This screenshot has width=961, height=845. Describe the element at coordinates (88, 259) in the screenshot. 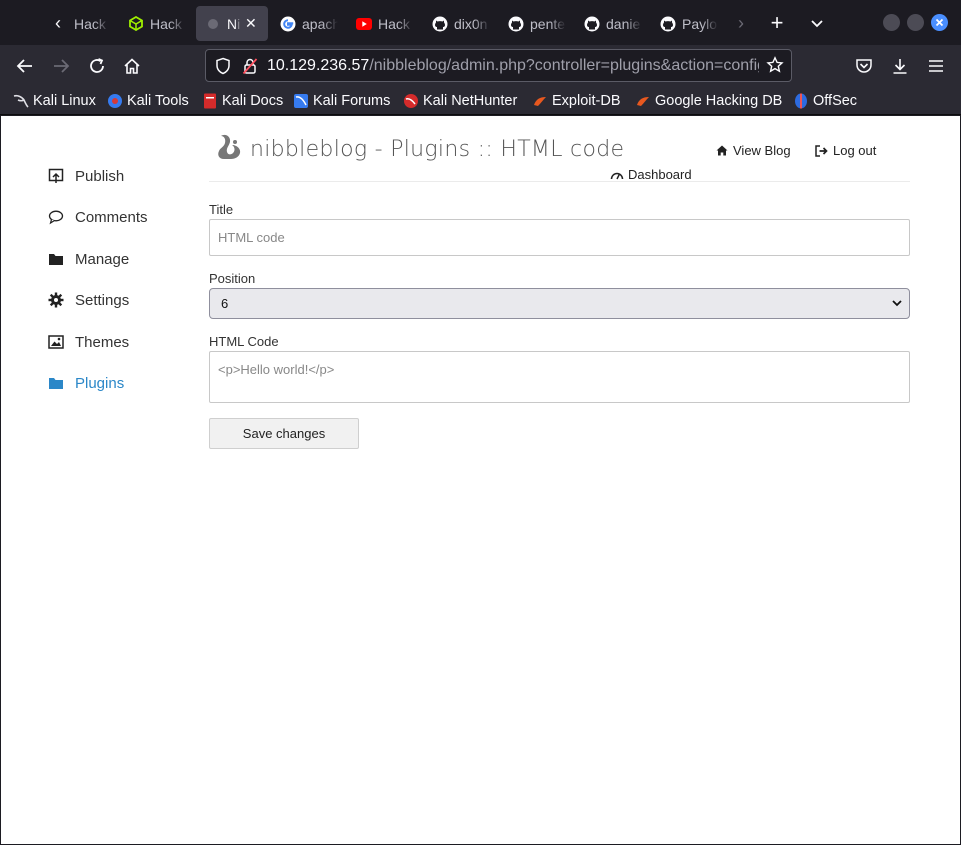

I see `sidebar-item-manage: Manage` at that location.